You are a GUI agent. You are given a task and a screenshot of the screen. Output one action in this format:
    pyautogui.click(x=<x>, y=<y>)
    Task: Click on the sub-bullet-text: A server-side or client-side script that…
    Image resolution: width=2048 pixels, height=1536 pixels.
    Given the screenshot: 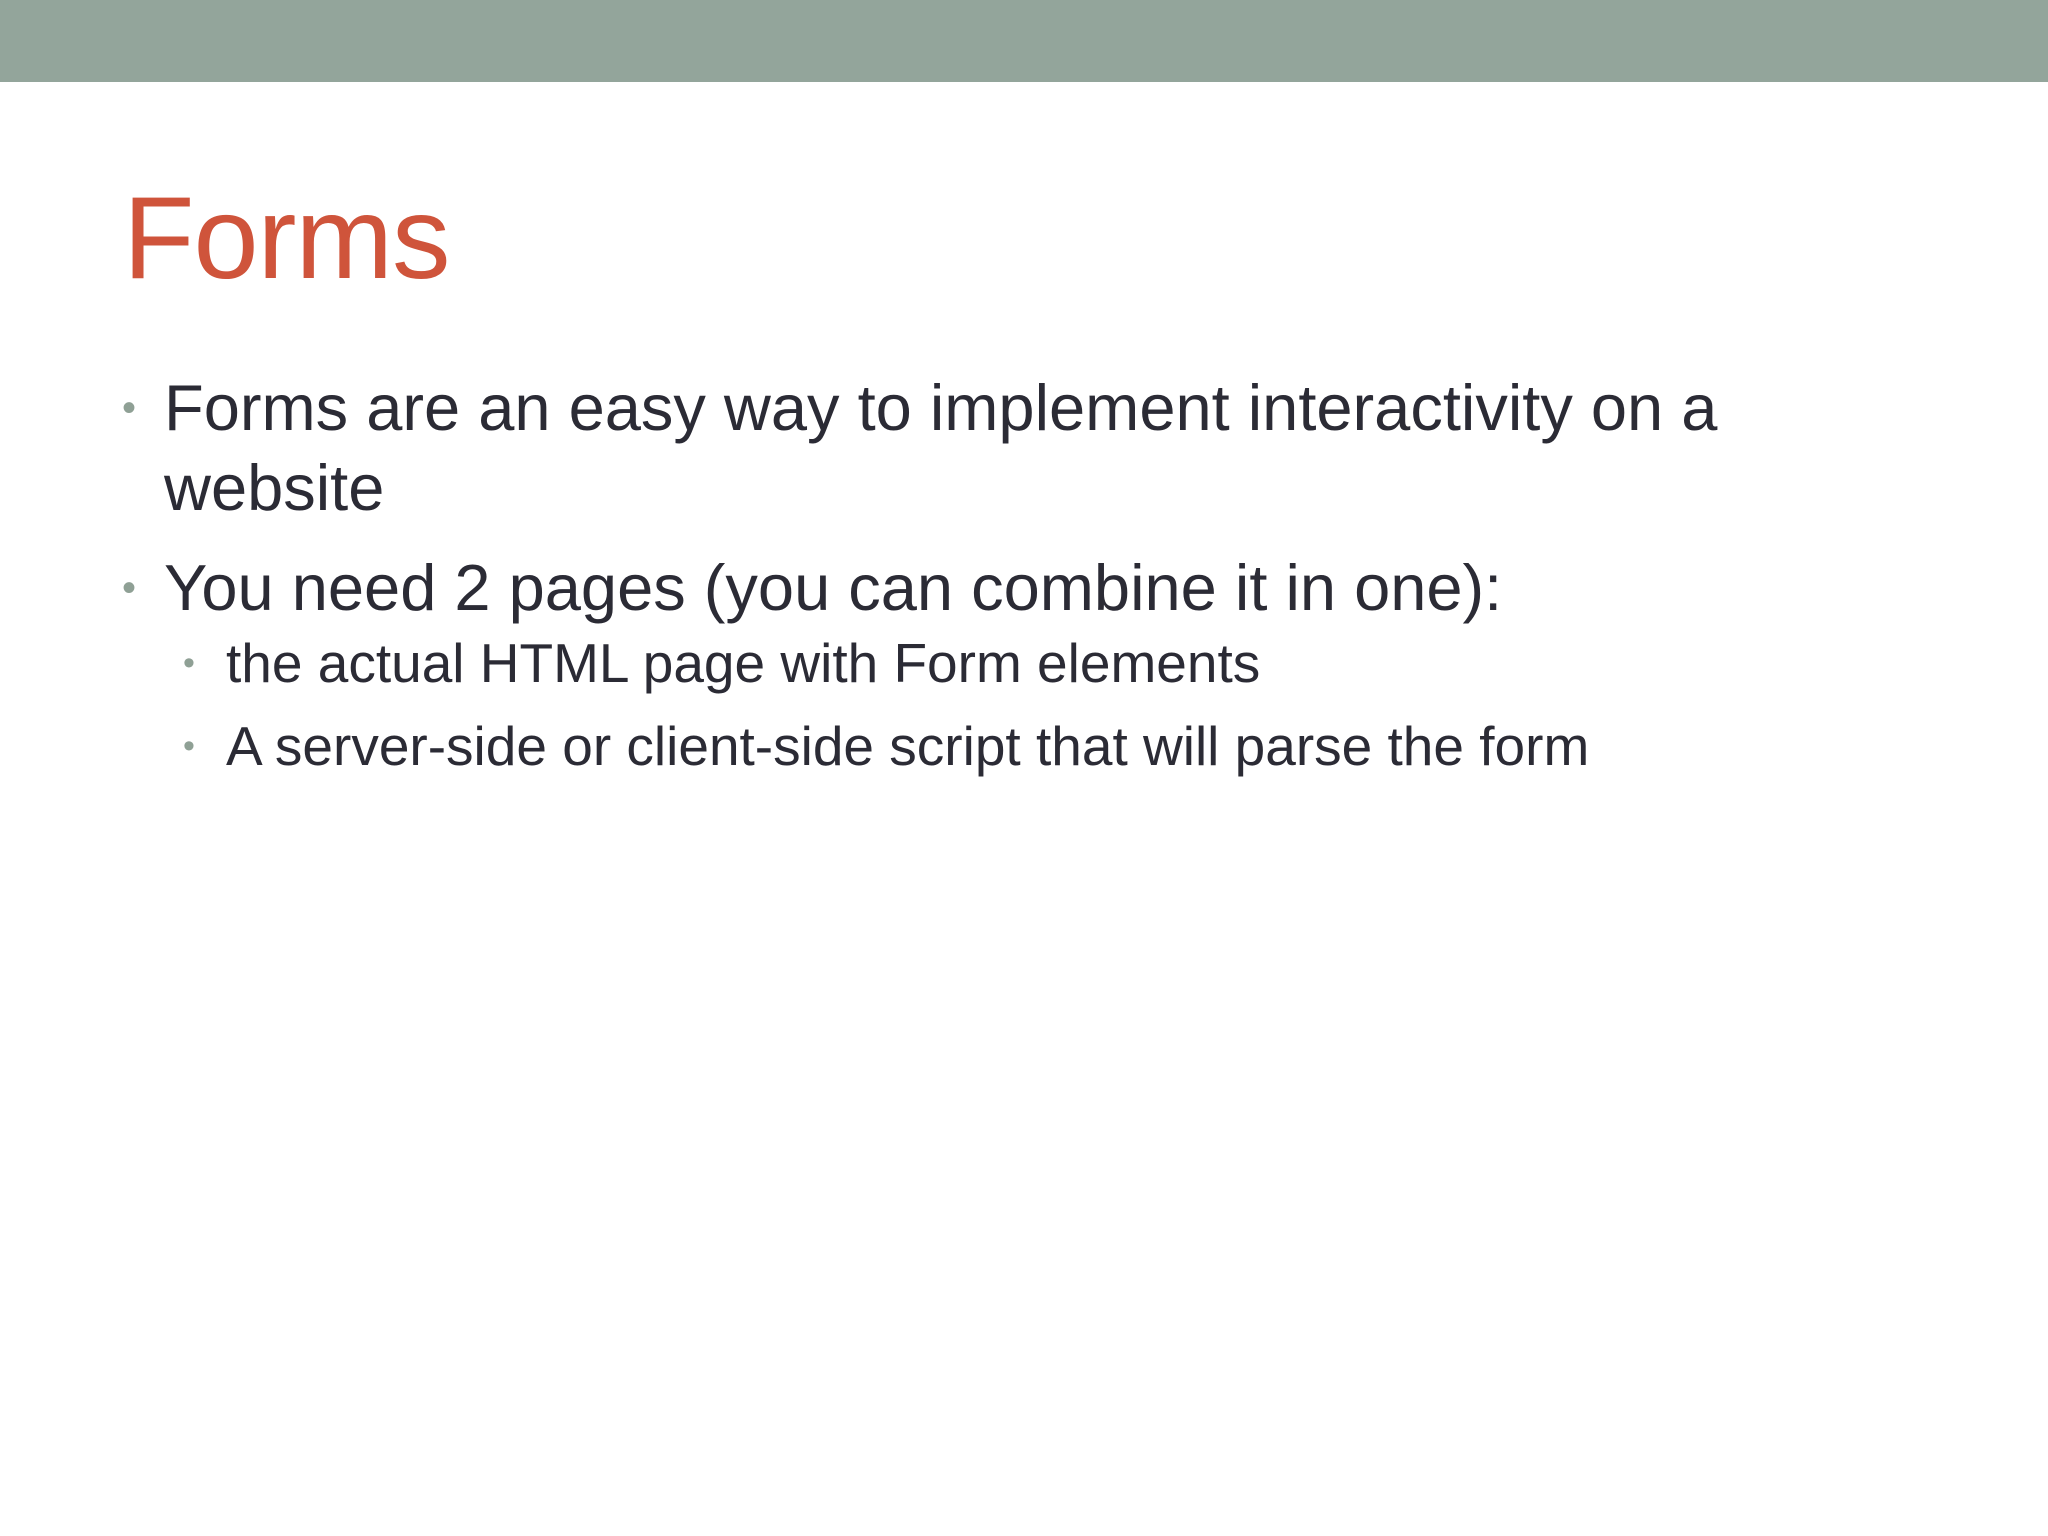 What is the action you would take?
    pyautogui.click(x=908, y=746)
    